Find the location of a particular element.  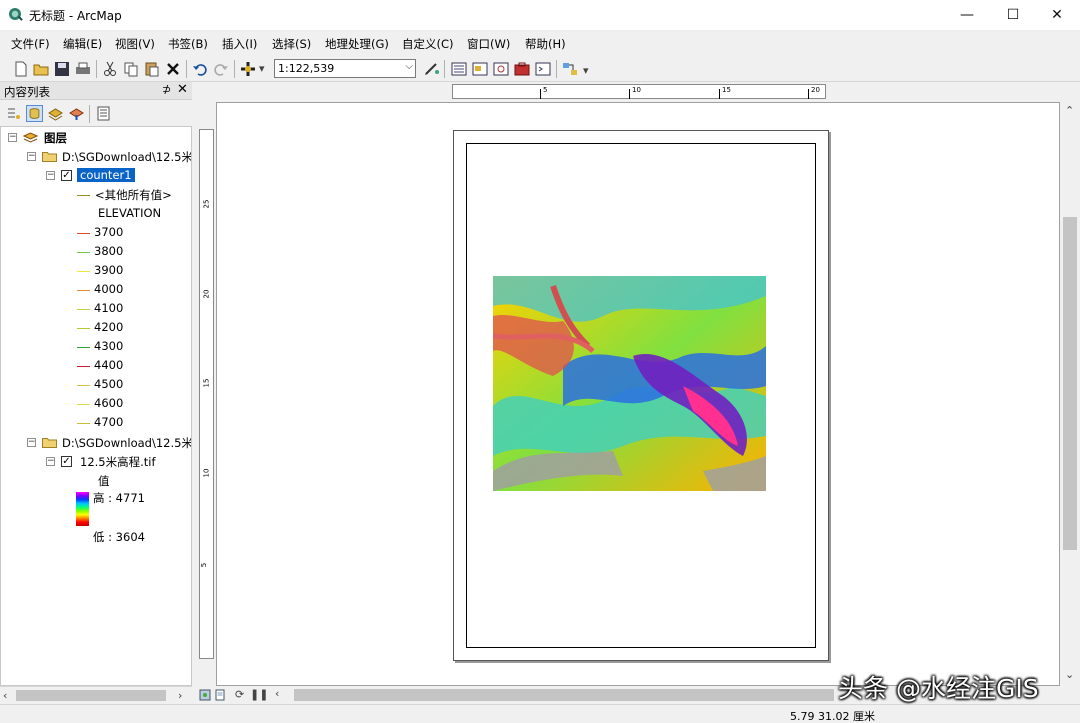

legend-class-label: 3700 is located at coordinates (109, 232).